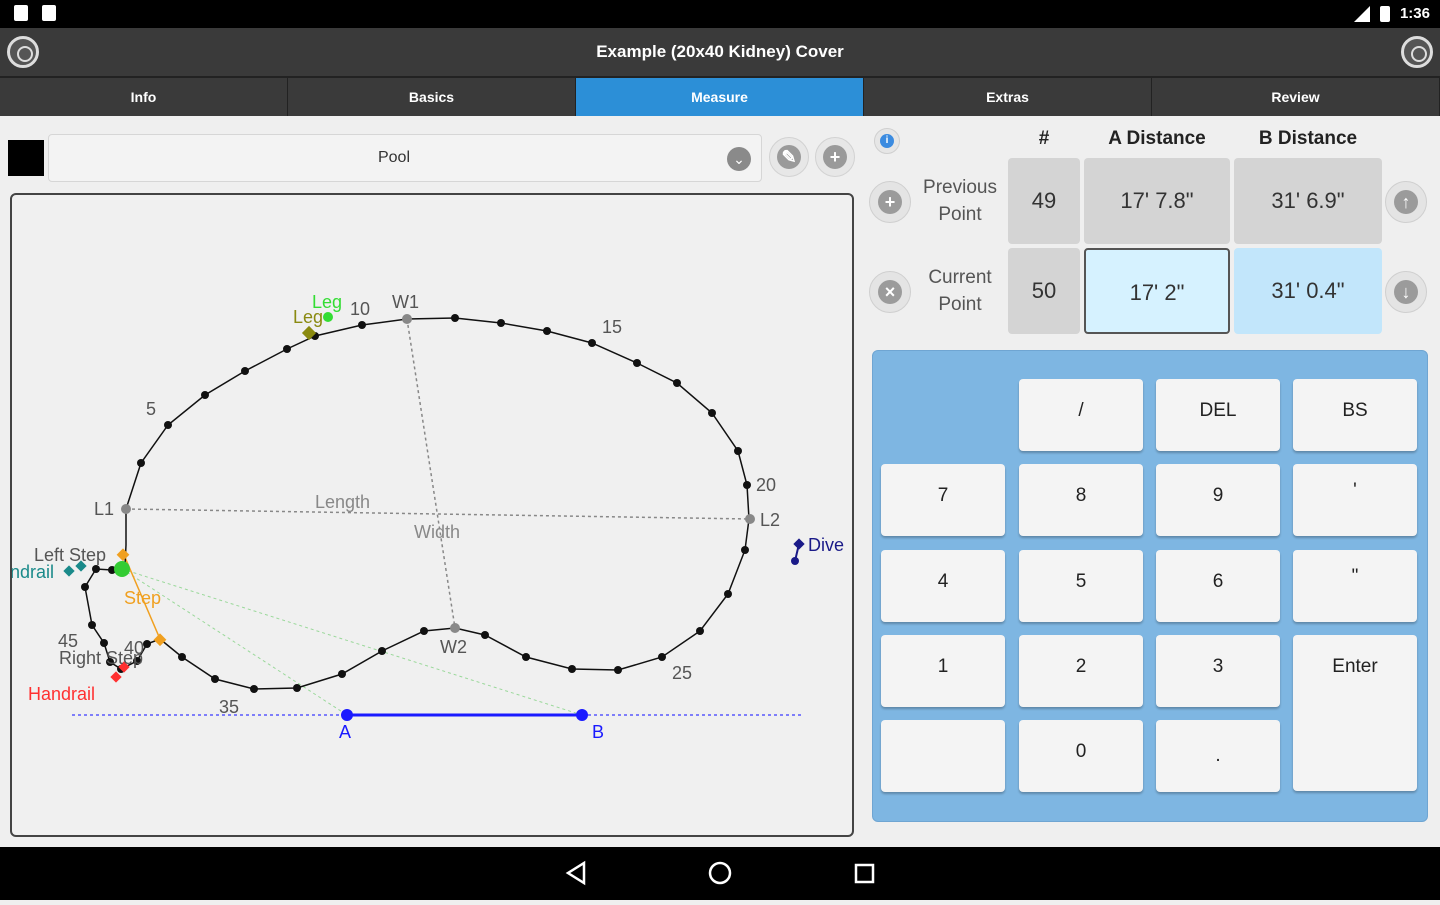 This screenshot has width=1440, height=905. What do you see at coordinates (1384, 13) in the screenshot?
I see `battery-icon` at bounding box center [1384, 13].